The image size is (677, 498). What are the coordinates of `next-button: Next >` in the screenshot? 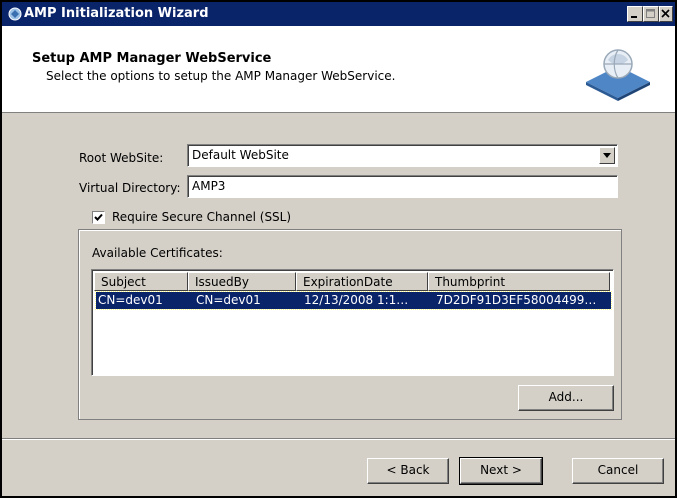 It's located at (501, 471).